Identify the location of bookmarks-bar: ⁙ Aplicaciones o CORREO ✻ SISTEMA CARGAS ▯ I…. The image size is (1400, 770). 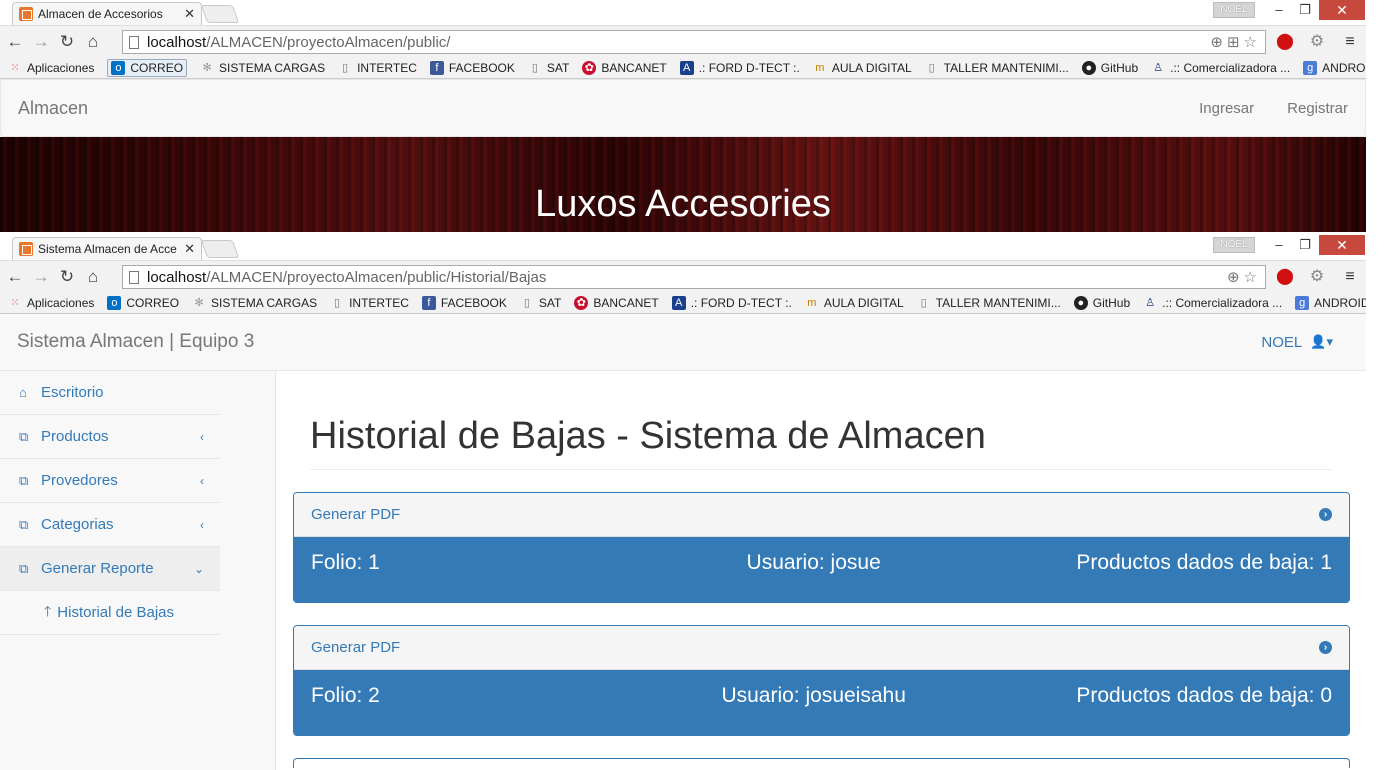
(683, 68).